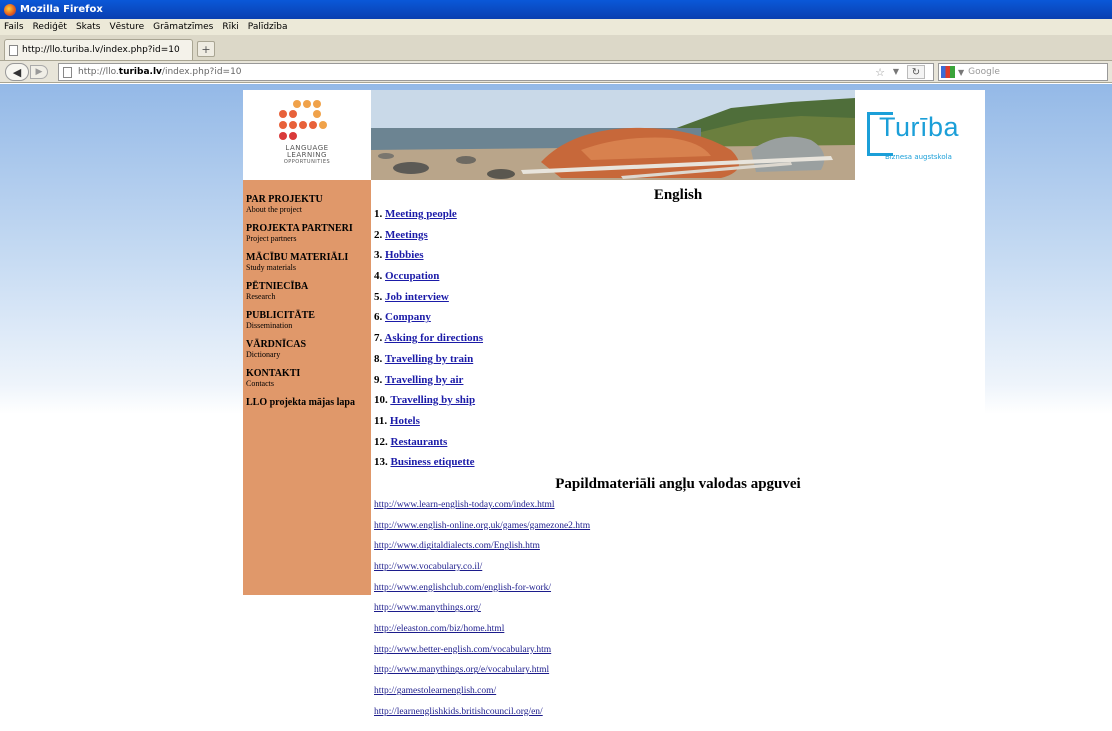 The width and height of the screenshot is (1112, 731). I want to click on menu-file: Fails, so click(14, 27).